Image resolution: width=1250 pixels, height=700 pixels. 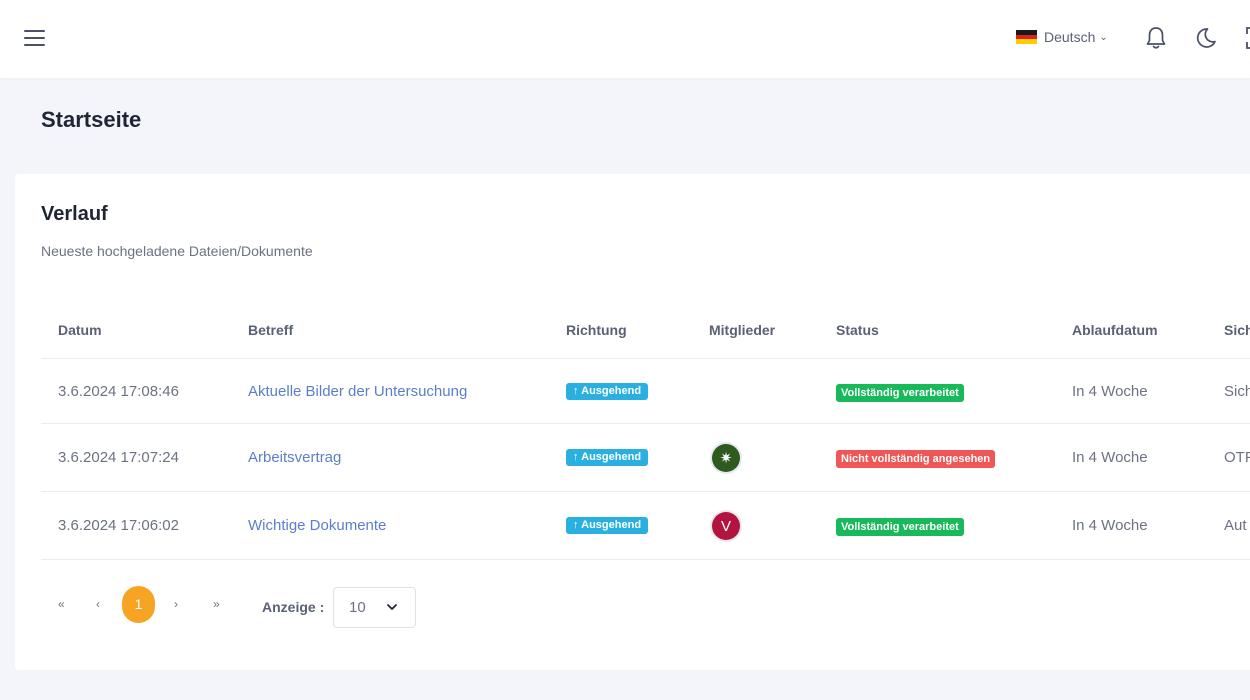 I want to click on card-title: Verlauf, so click(x=74, y=214).